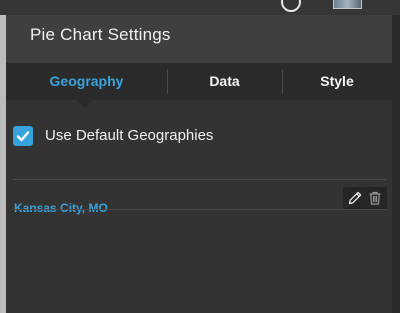  Describe the element at coordinates (100, 34) in the screenshot. I see `panel-title: Pie Chart Settings` at that location.